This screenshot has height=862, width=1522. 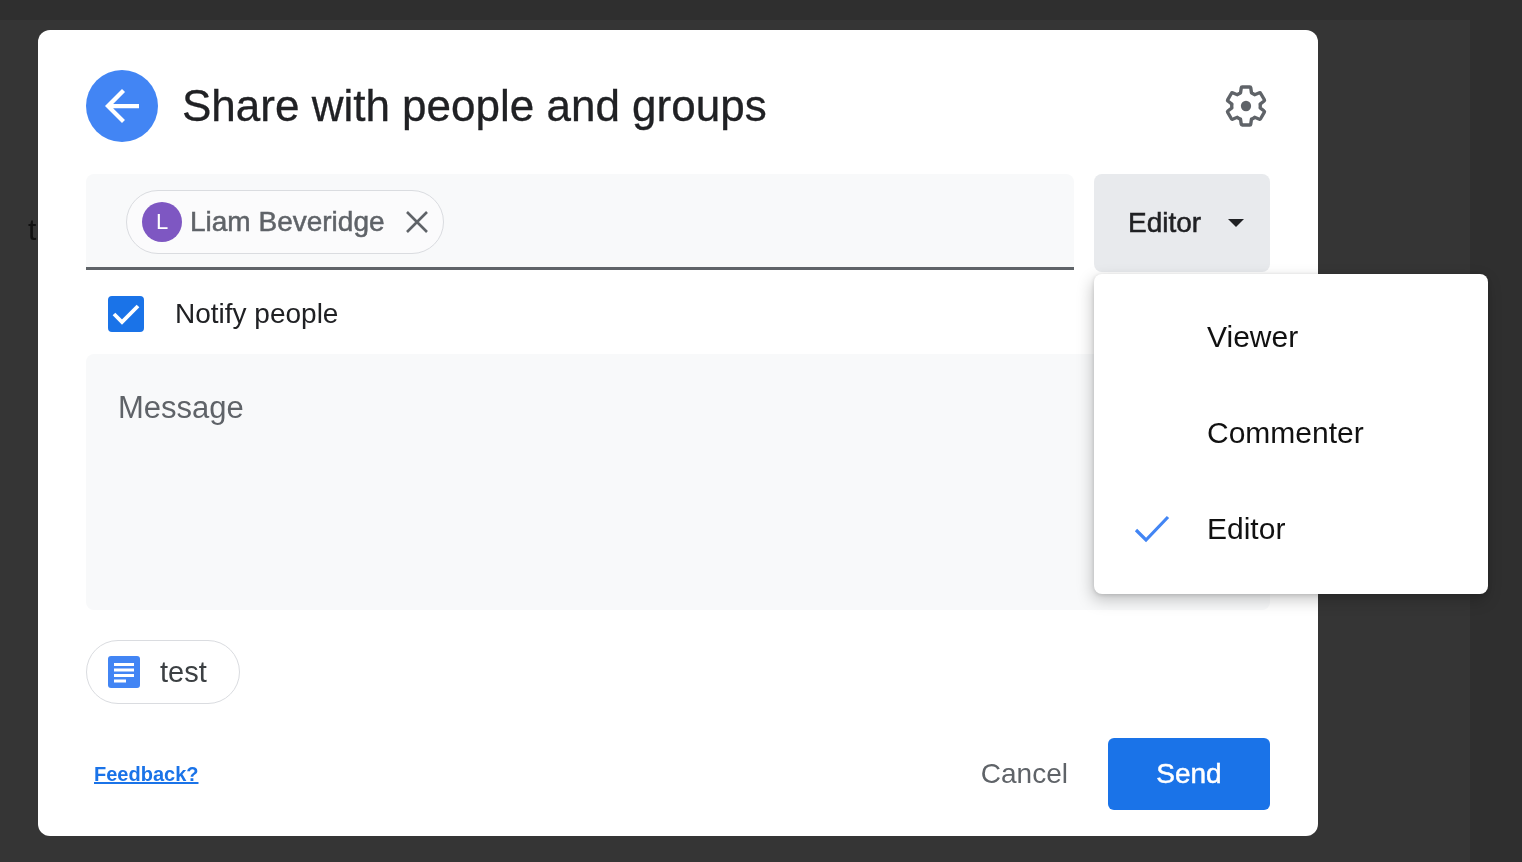 What do you see at coordinates (183, 672) in the screenshot?
I see `file-name: test` at bounding box center [183, 672].